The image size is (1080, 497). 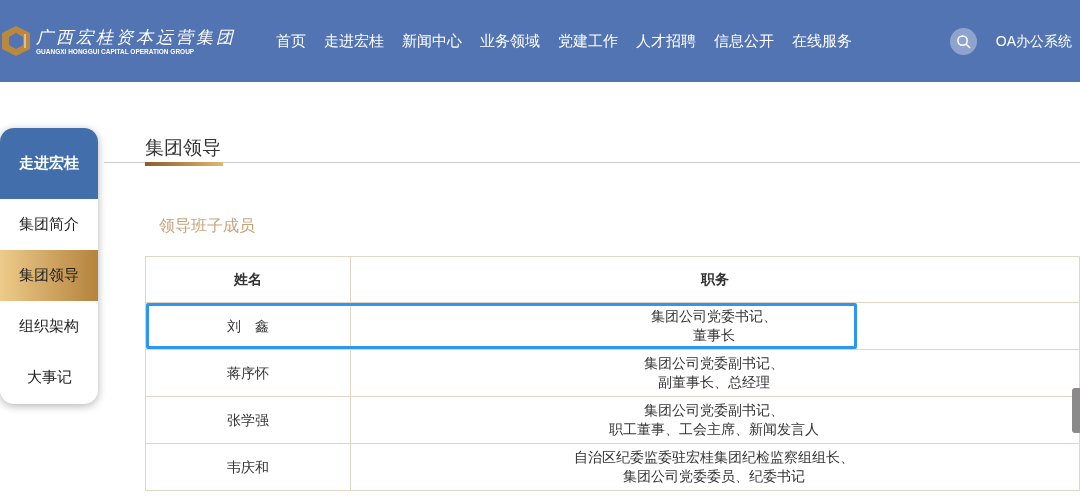 I want to click on table-cell: 刘 鑫, so click(x=248, y=326).